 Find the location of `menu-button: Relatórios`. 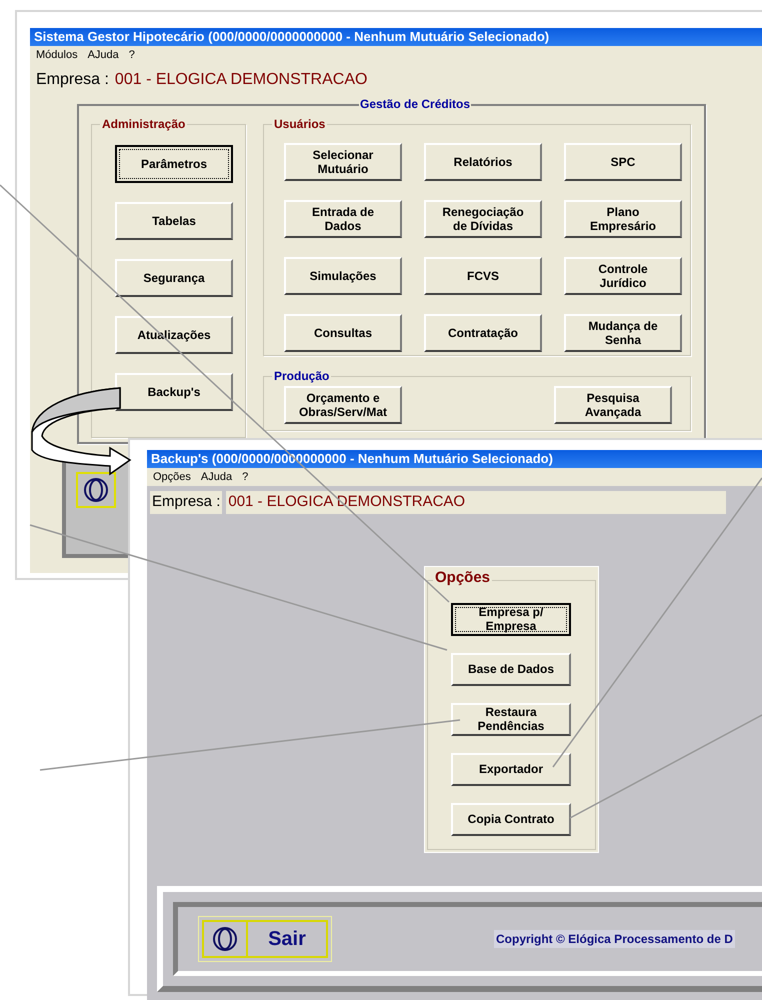

menu-button: Relatórios is located at coordinates (483, 162).